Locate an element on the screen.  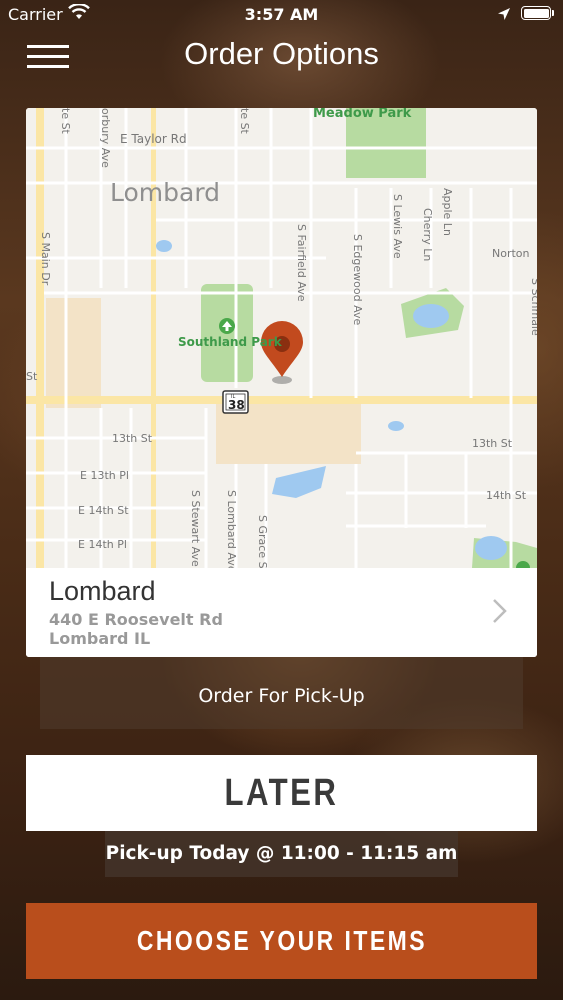
status-bar: Carrier 3:57 AM is located at coordinates (281, 15).